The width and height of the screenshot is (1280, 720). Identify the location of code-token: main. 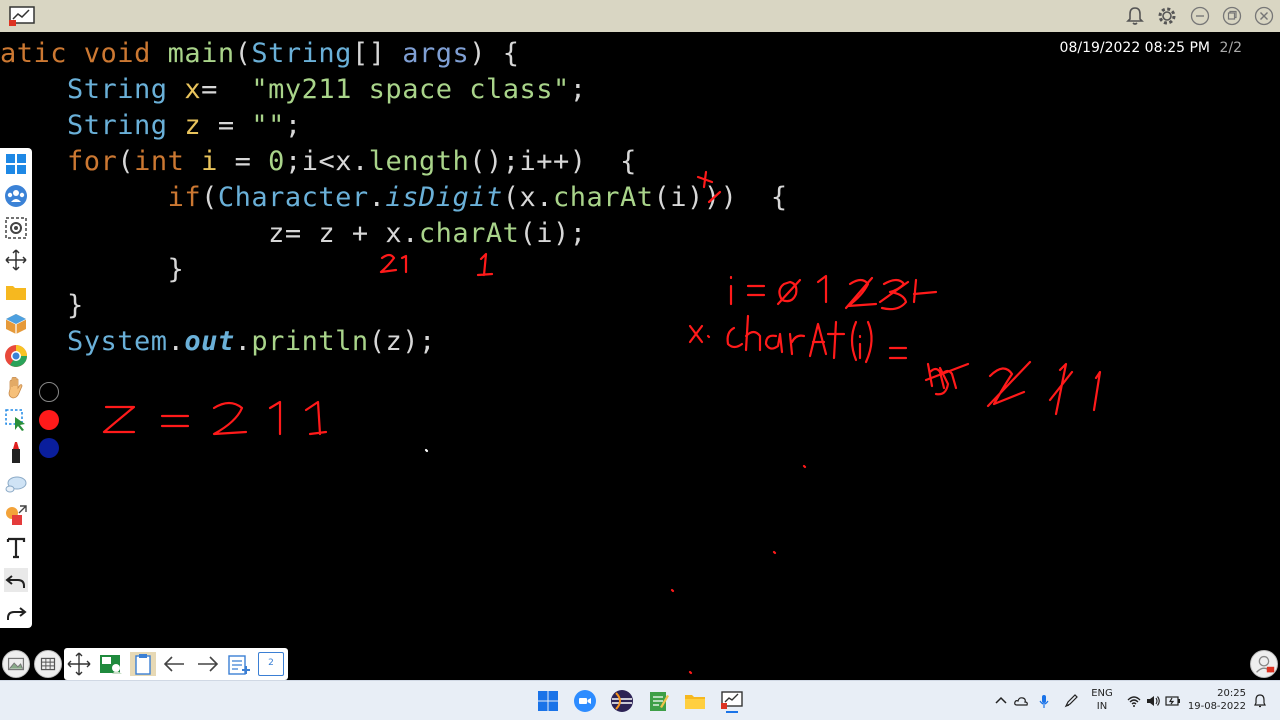
(201, 53).